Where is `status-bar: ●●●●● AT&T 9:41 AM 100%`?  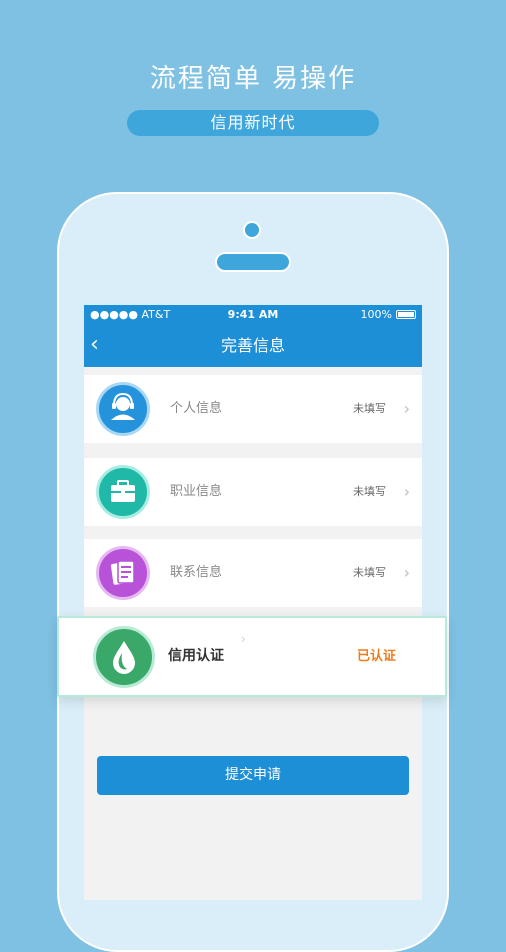 status-bar: ●●●●● AT&T 9:41 AM 100% is located at coordinates (253, 315).